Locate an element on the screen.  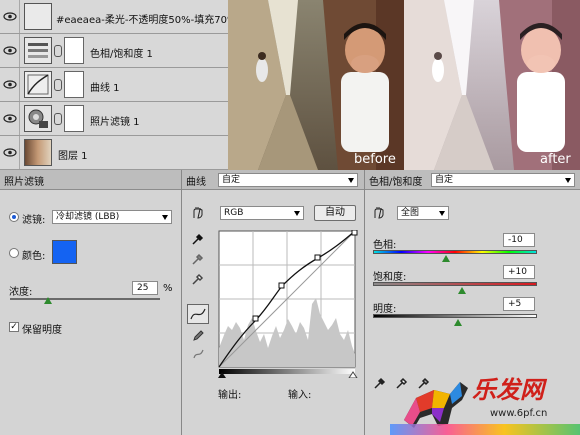
layer-name: 曲线 1 is located at coordinates (105, 88).